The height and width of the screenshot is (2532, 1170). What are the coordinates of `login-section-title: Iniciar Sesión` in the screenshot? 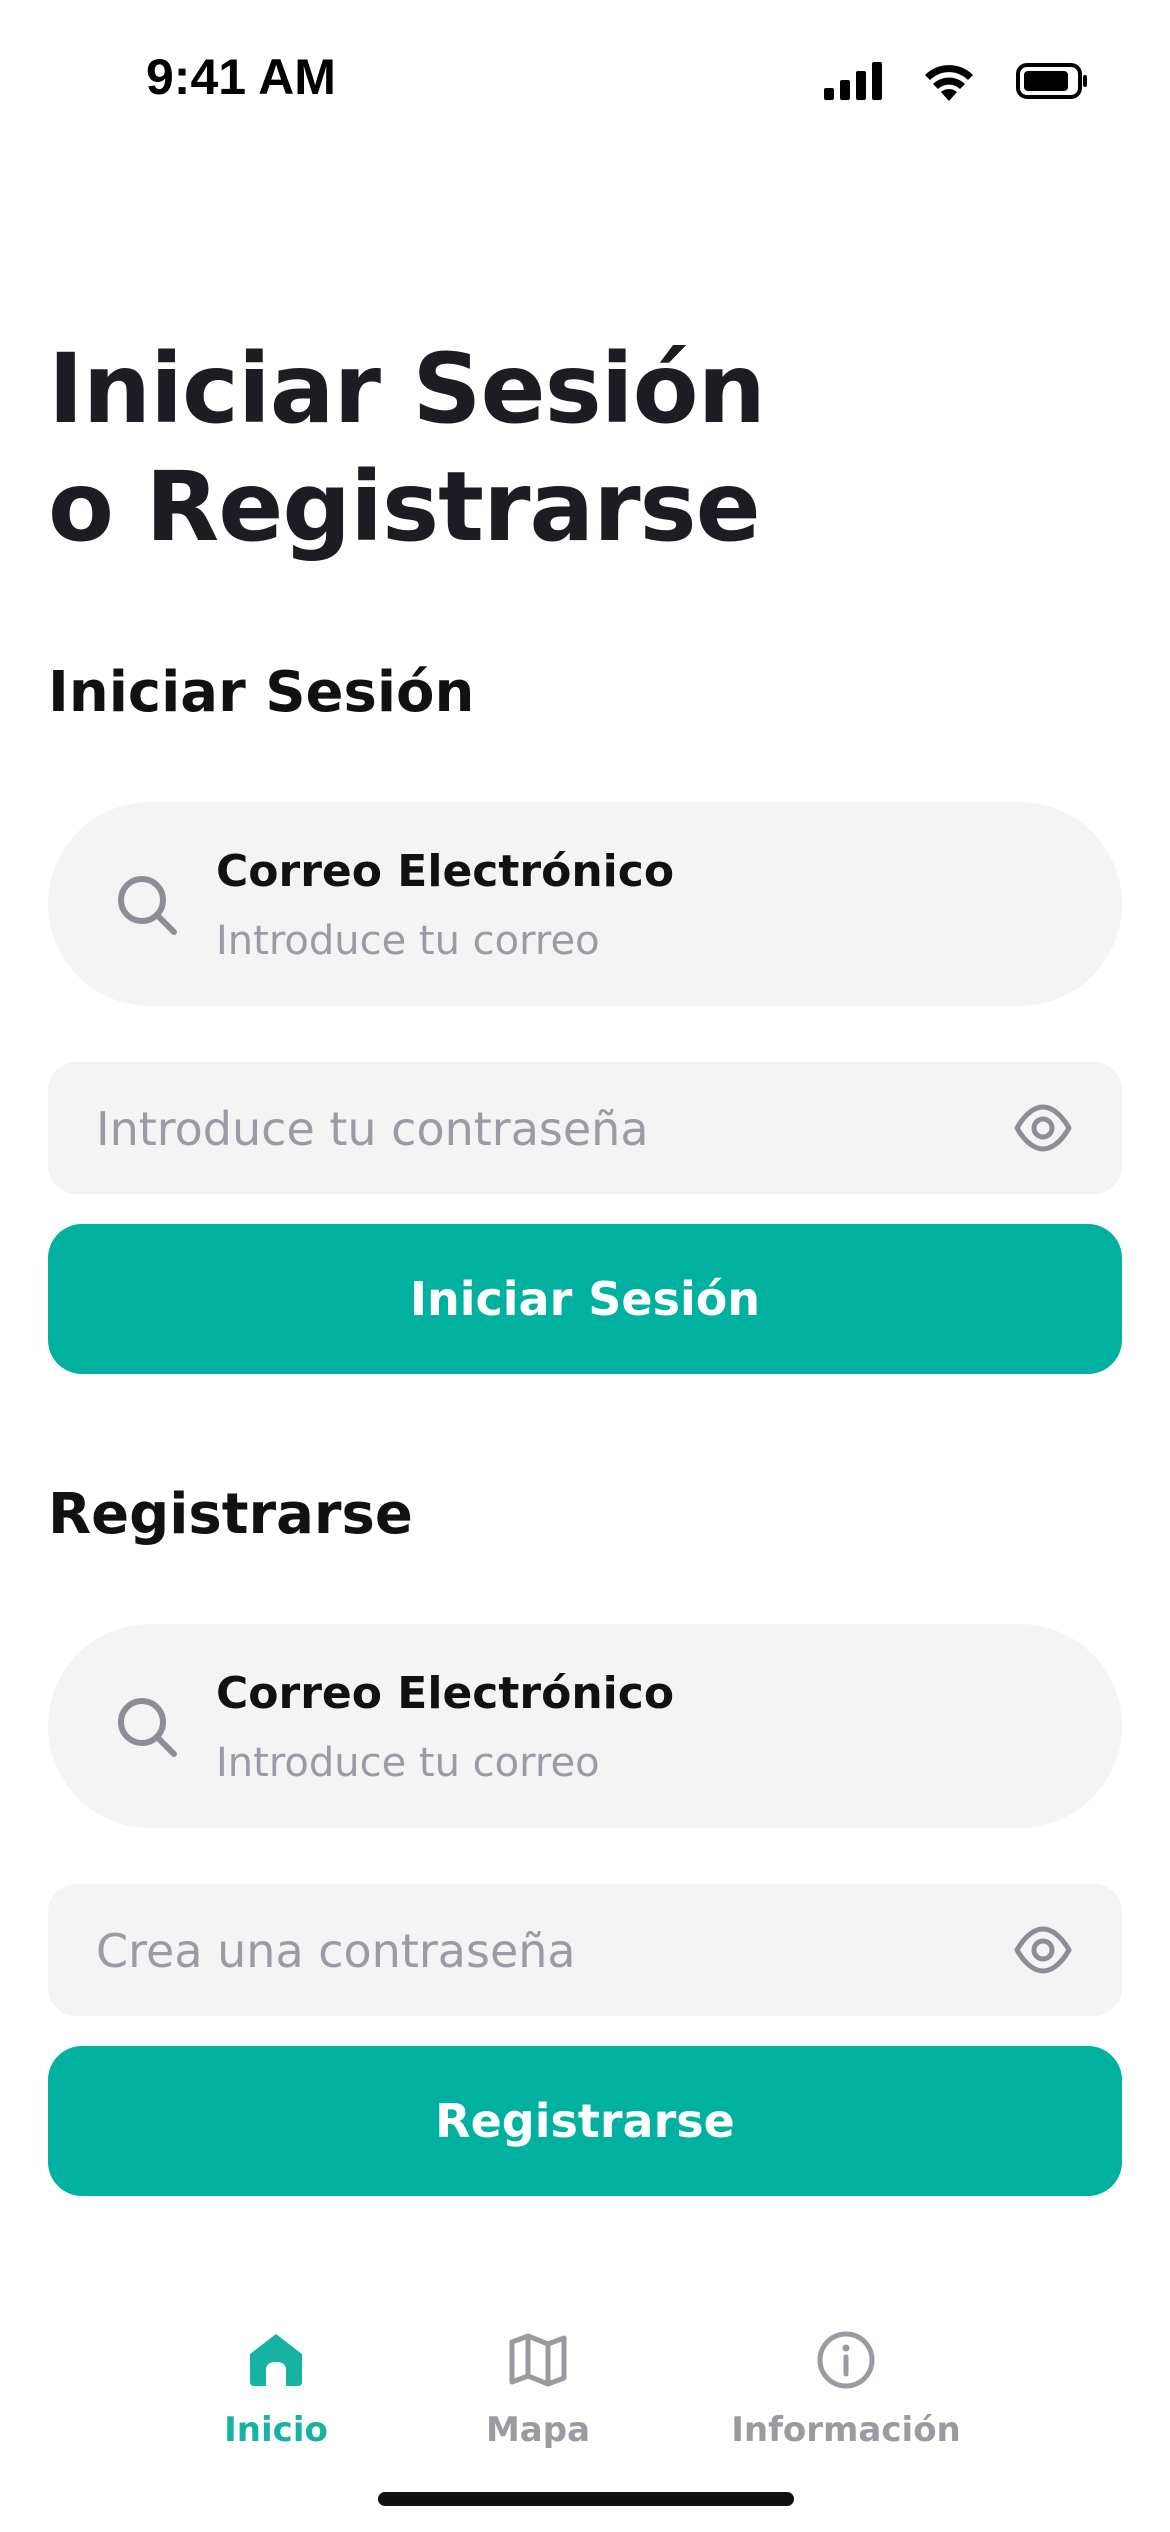 It's located at (261, 692).